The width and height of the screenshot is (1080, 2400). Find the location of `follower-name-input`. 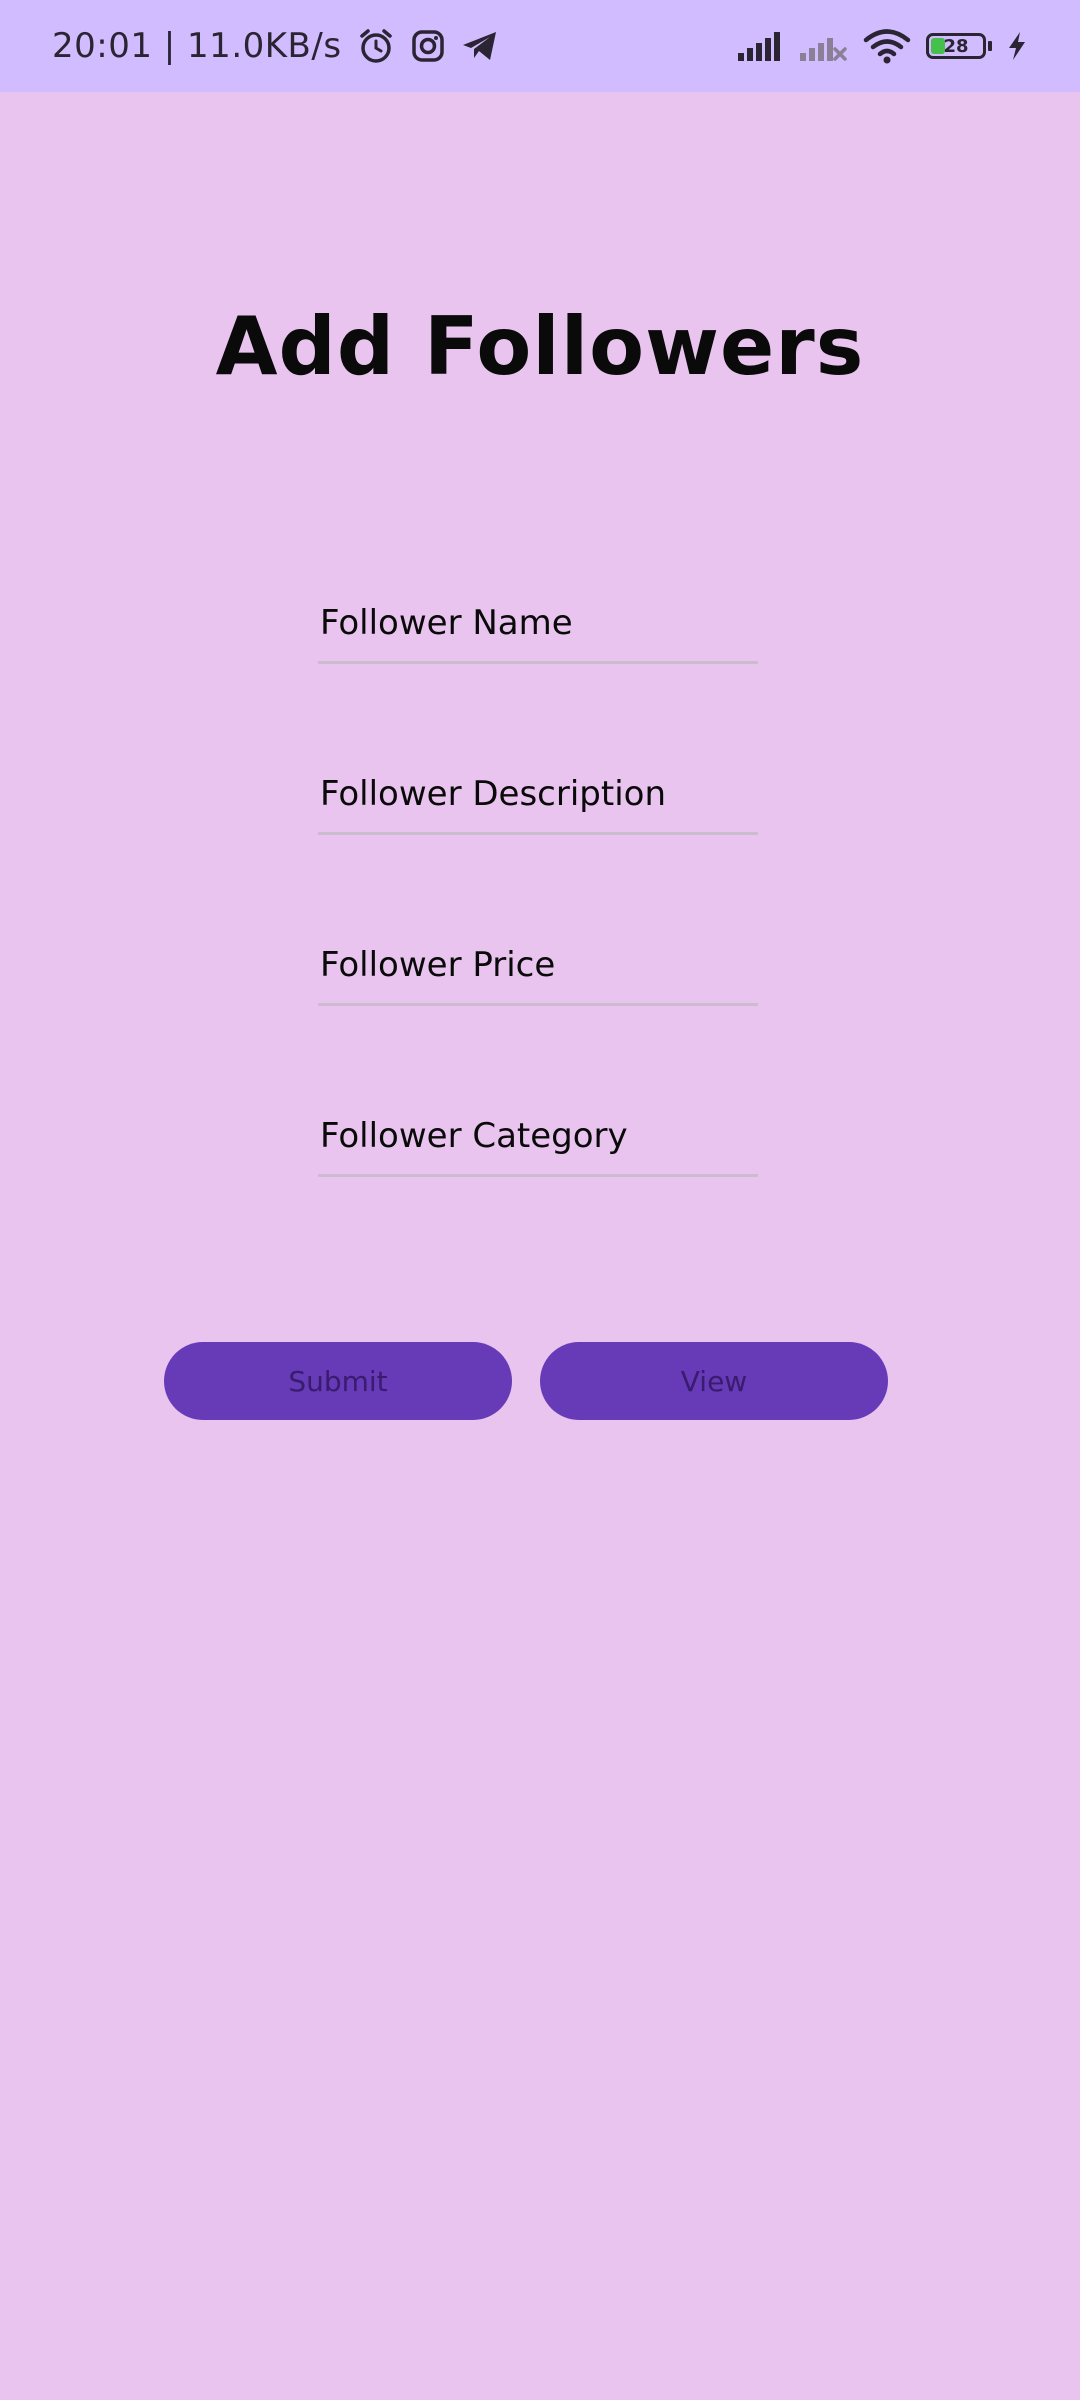

follower-name-input is located at coordinates (538, 625).